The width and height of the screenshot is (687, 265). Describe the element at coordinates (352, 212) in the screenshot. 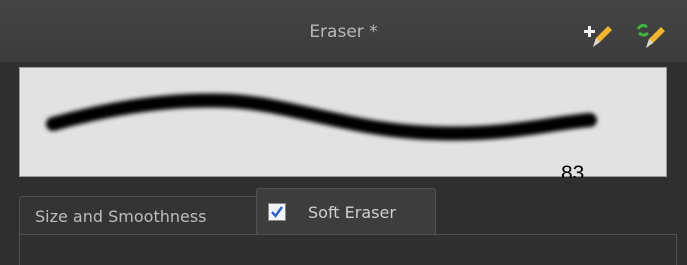

I see `tab-label: Soft Eraser` at that location.